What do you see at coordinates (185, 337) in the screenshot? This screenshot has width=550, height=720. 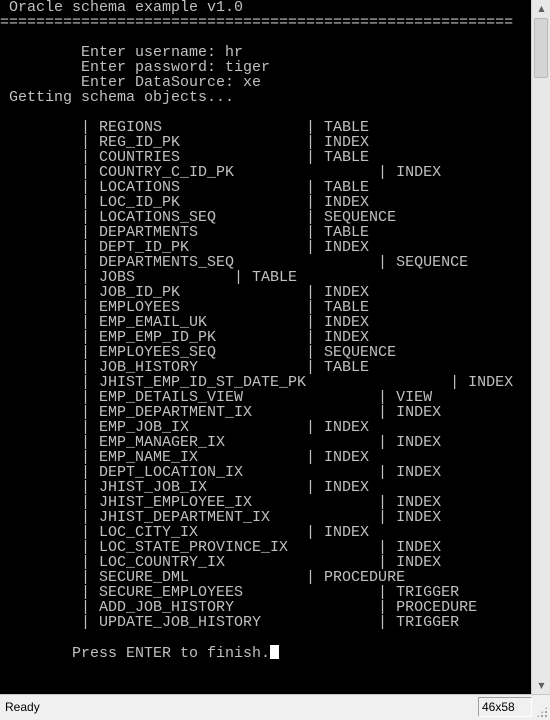 I see `console-line: | EMP_EMP_ID_PK | INDEX` at bounding box center [185, 337].